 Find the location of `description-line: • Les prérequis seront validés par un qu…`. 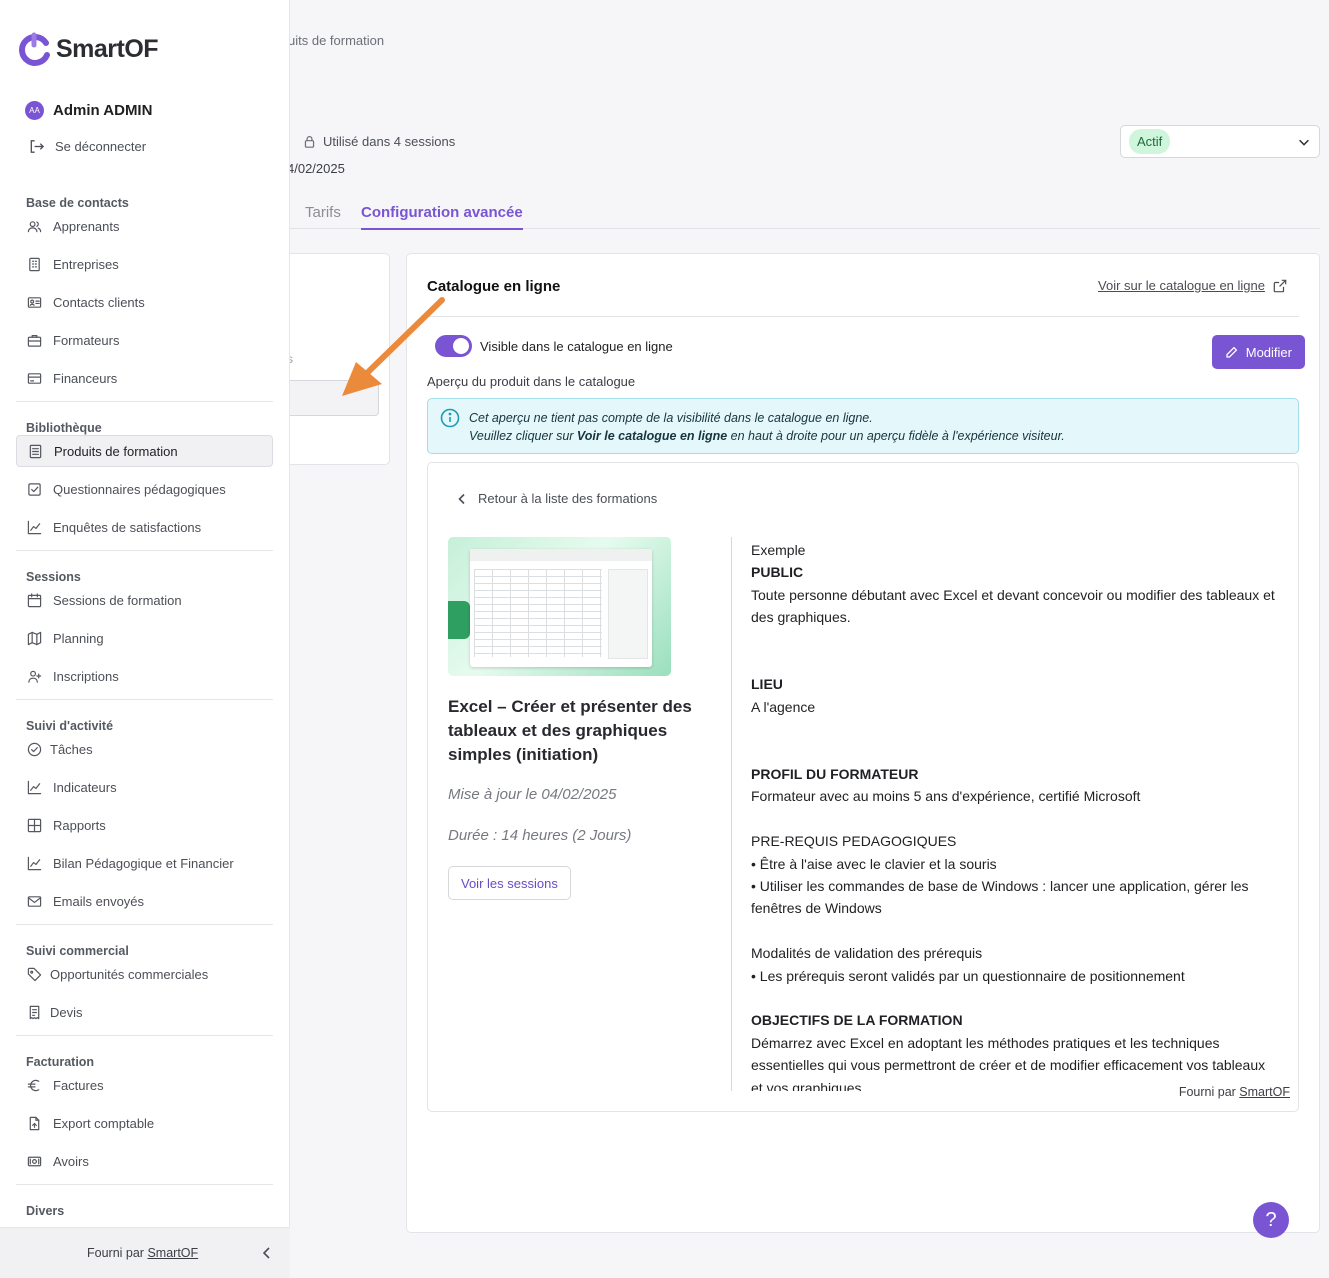

description-line: • Les prérequis seront validés par un qu… is located at coordinates (968, 975).